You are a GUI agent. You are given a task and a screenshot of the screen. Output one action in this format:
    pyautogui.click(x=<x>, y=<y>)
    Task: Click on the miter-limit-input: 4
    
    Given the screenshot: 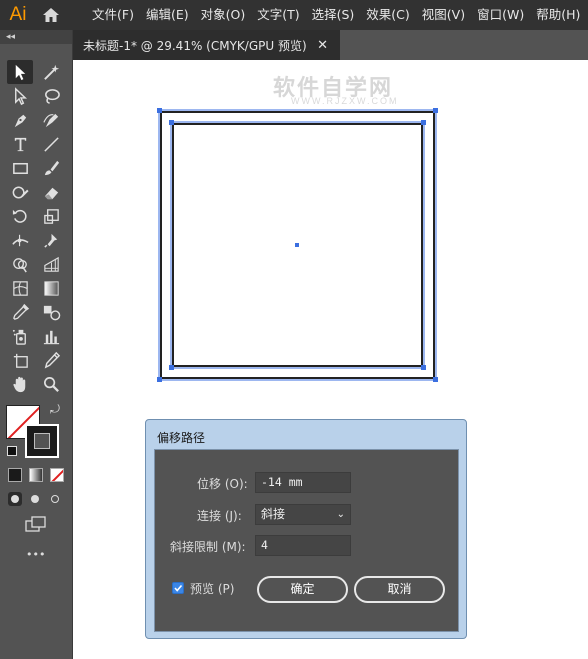 What is the action you would take?
    pyautogui.click(x=303, y=545)
    